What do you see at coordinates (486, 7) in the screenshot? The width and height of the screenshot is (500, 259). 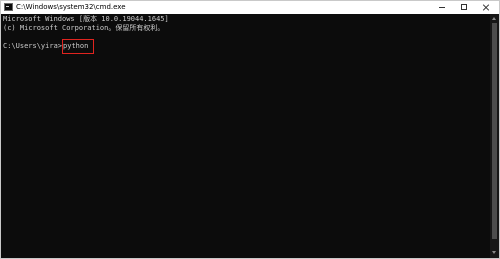 I see `close-button` at bounding box center [486, 7].